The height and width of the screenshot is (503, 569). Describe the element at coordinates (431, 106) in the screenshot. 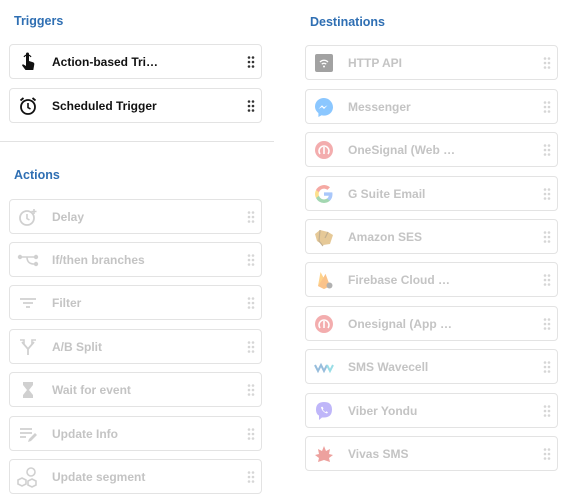

I see `destination-messenger: Messenger` at that location.